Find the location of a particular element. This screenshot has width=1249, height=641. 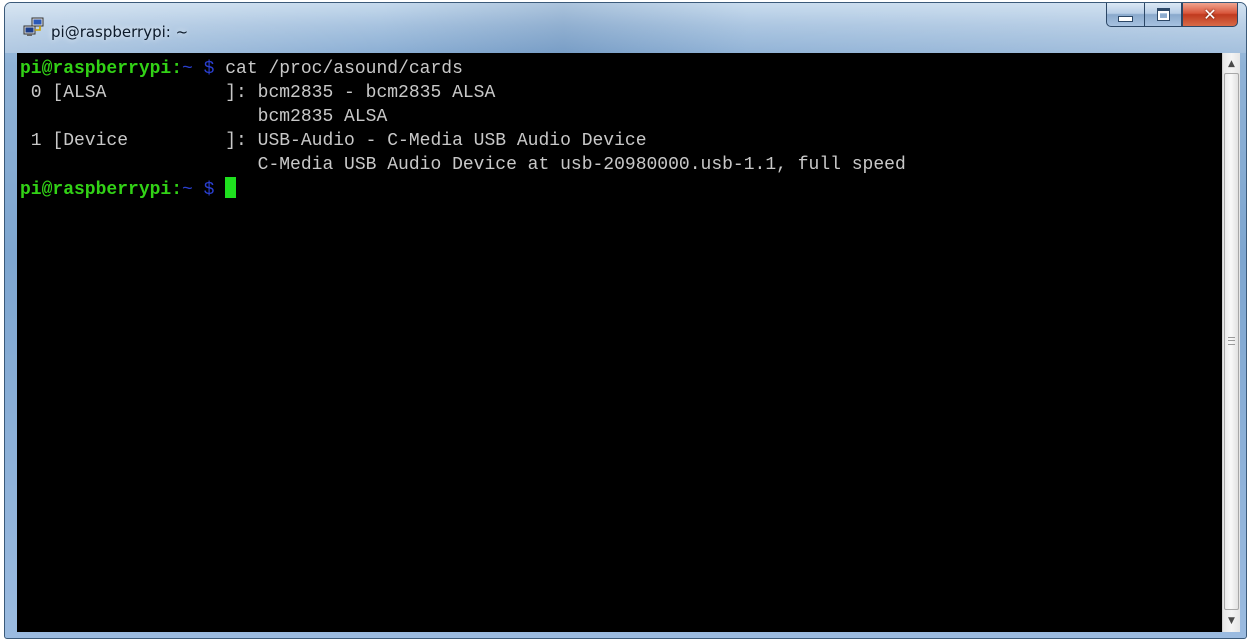

title-bar: pi@raspberrypi: ~ ✕ is located at coordinates (625, 28).